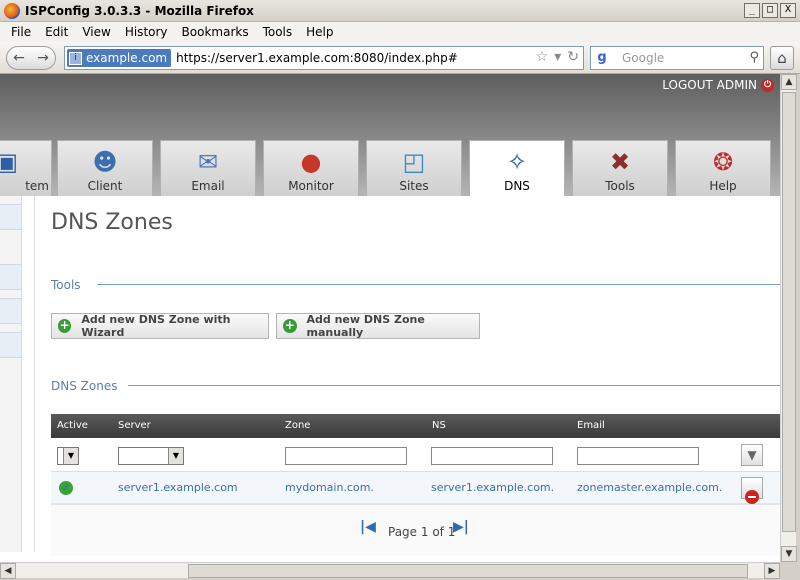 This screenshot has width=800, height=580. I want to click on tab-label: Monitor, so click(311, 186).